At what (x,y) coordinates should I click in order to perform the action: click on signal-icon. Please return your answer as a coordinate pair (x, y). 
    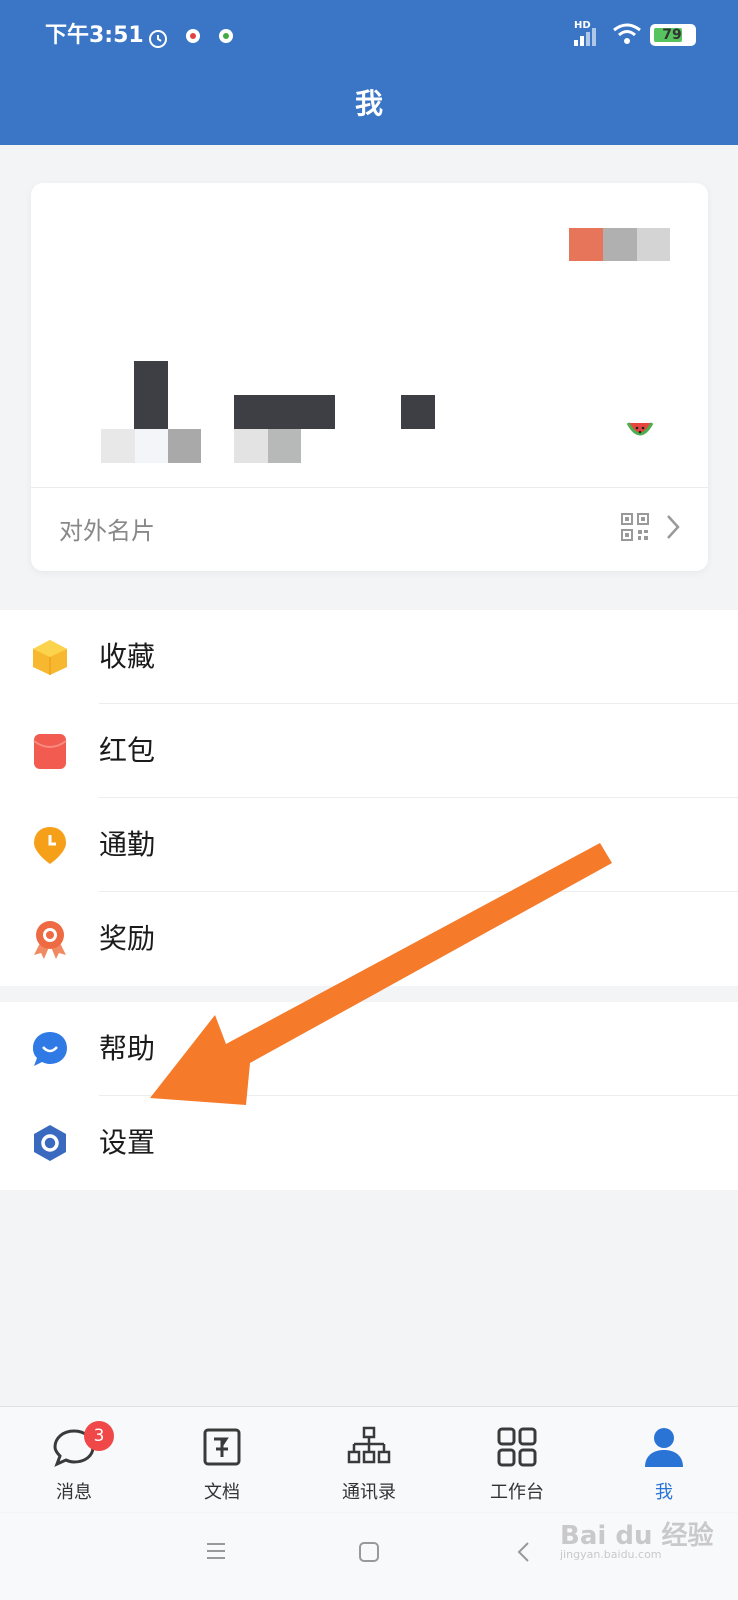
    Looking at the image, I should click on (585, 37).